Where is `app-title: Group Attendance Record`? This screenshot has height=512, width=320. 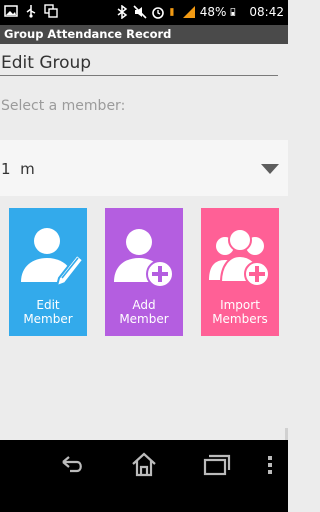 app-title: Group Attendance Record is located at coordinates (88, 34).